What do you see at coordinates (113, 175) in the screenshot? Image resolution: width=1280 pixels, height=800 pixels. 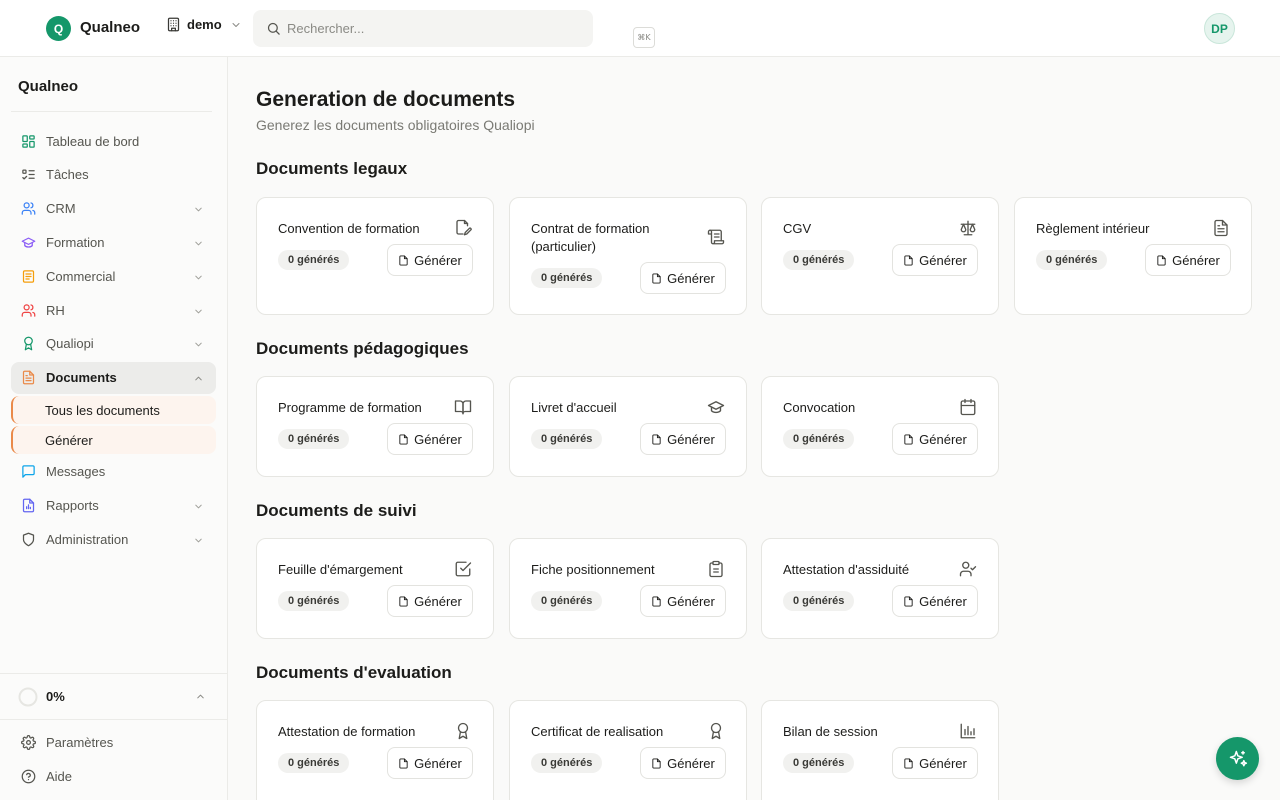 I see `sidebar-item-taches: Tâches` at bounding box center [113, 175].